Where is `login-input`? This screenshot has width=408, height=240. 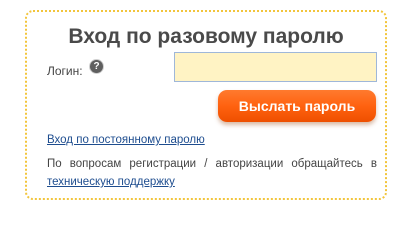 login-input is located at coordinates (275, 67).